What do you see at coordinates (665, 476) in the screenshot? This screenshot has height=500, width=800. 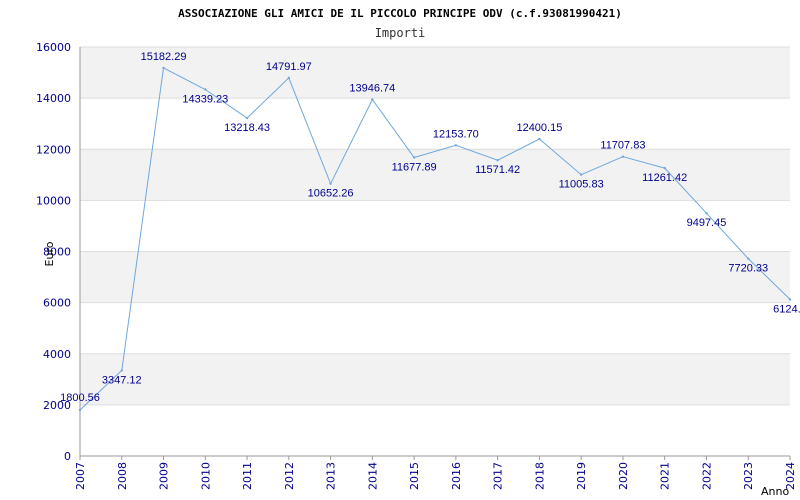 I see `x-tick-label: 2021` at bounding box center [665, 476].